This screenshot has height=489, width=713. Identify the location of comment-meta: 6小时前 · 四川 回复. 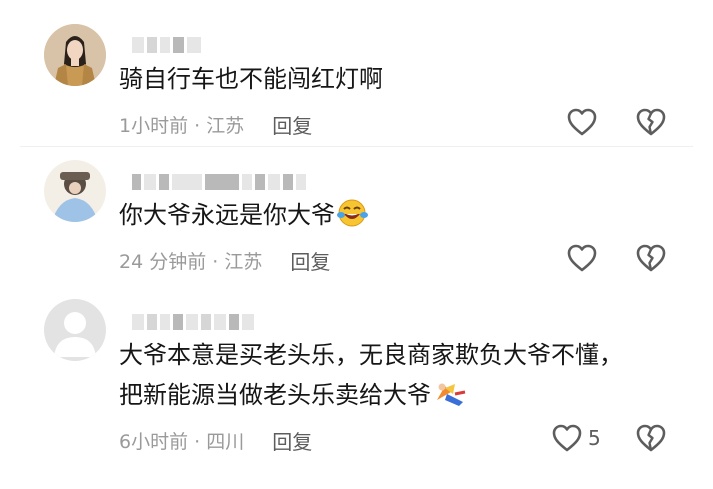
(215, 440).